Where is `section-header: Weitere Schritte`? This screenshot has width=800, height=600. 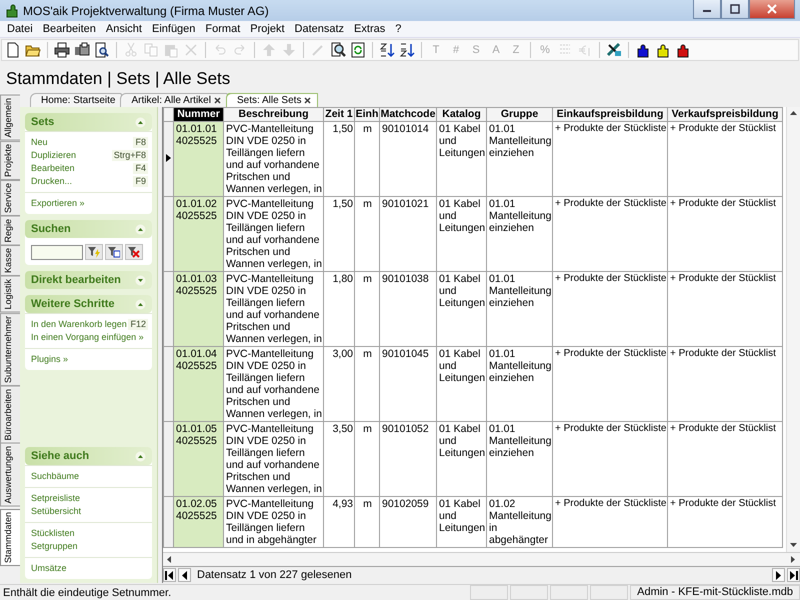 section-header: Weitere Schritte is located at coordinates (88, 304).